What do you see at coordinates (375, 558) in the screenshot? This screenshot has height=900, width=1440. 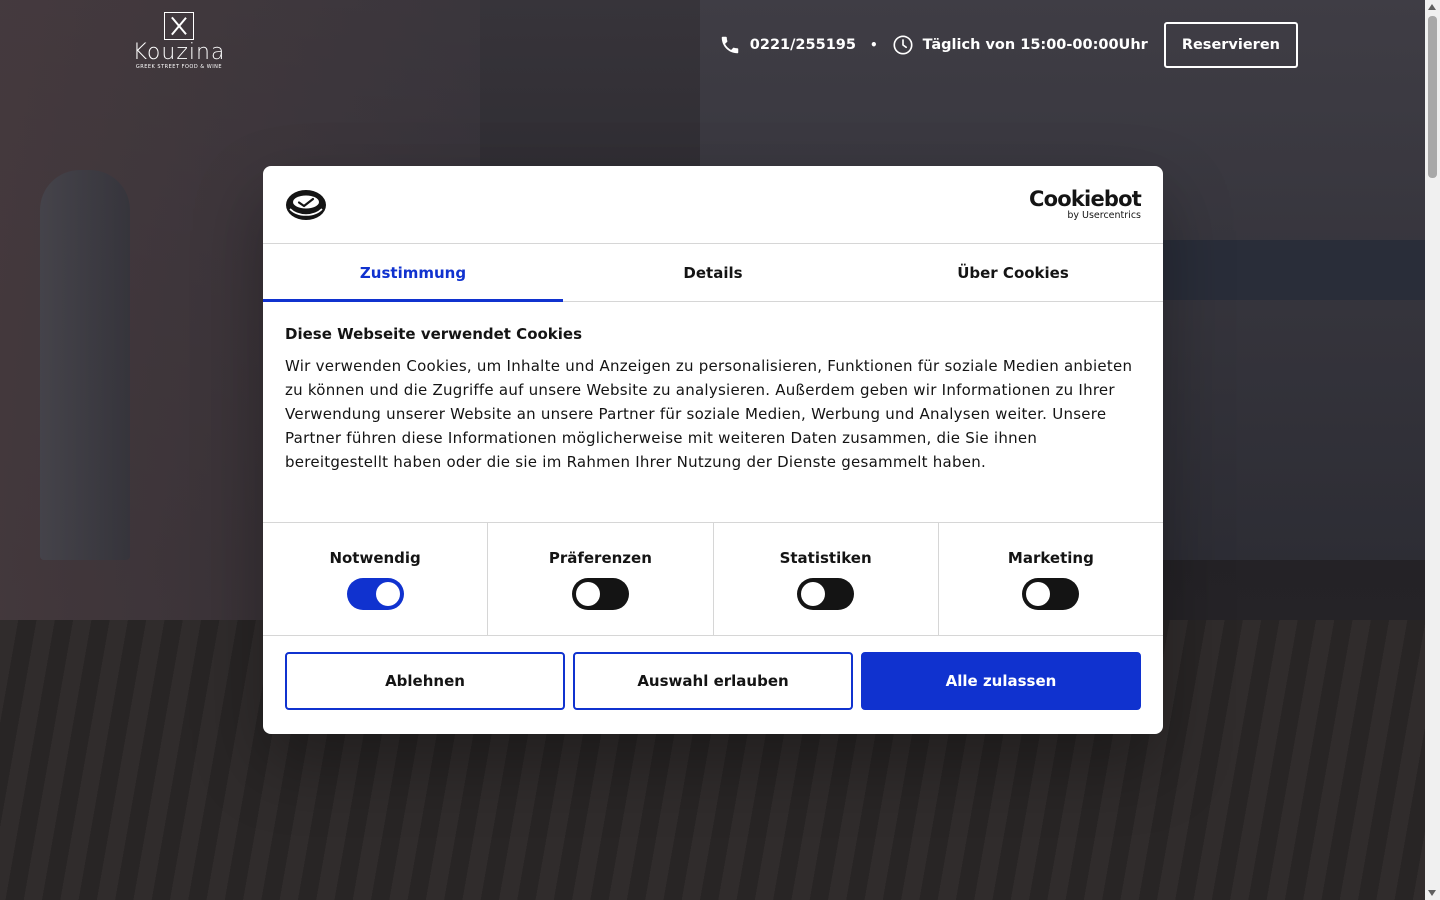 I see `category-label: Notwendig` at bounding box center [375, 558].